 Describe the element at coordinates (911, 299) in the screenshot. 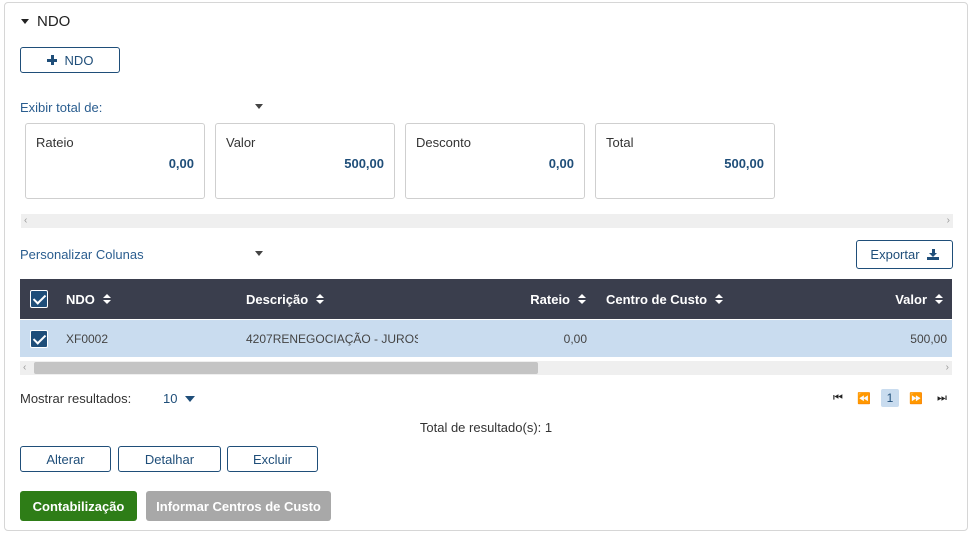

I see `header-label: Valor` at that location.